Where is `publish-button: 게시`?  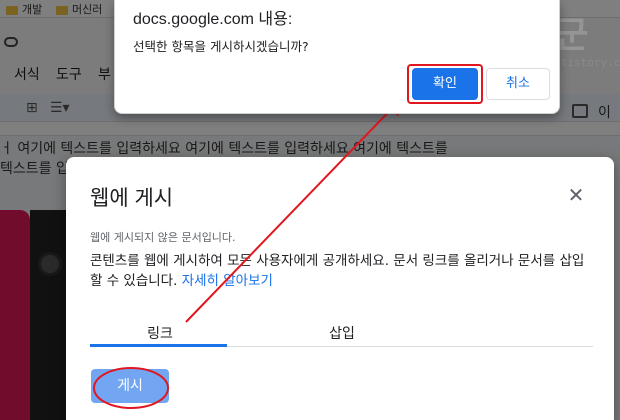
publish-button: 게시 is located at coordinates (130, 386).